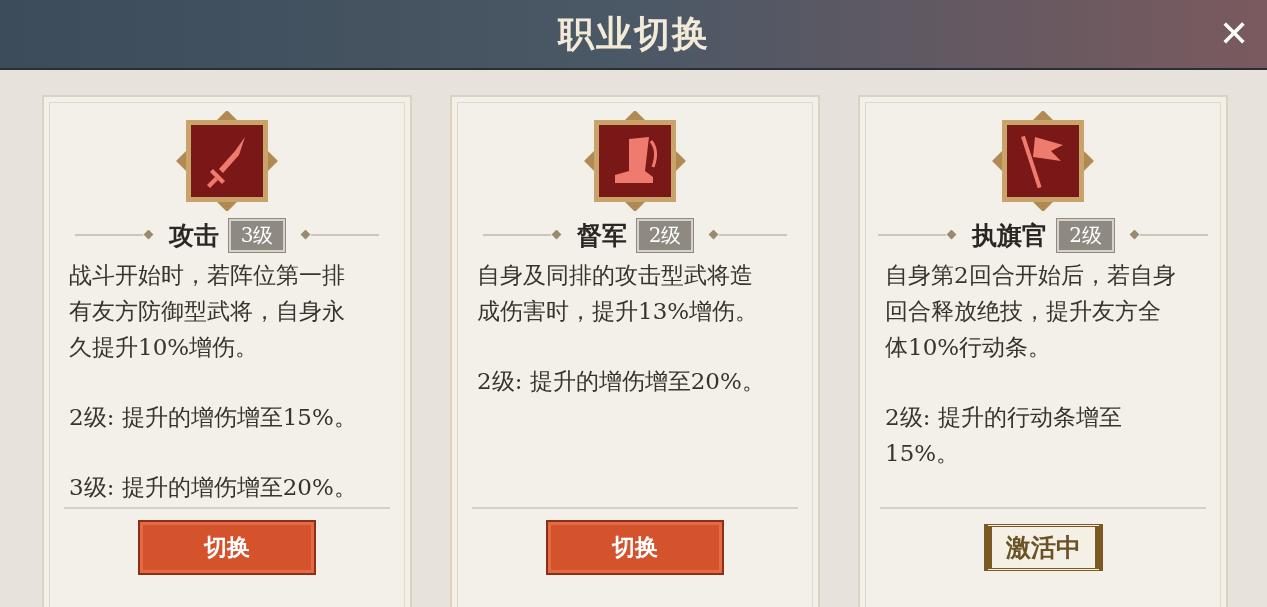 The width and height of the screenshot is (1267, 607). What do you see at coordinates (633, 33) in the screenshot?
I see `window-title: 职业切换` at bounding box center [633, 33].